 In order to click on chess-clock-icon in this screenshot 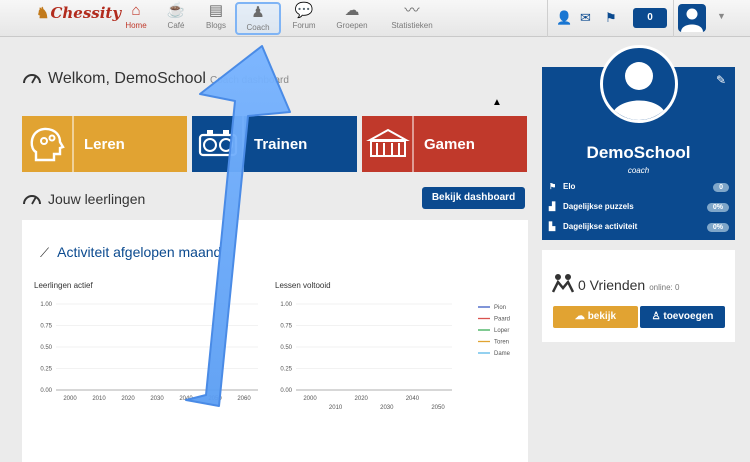, I will do `click(218, 143)`.